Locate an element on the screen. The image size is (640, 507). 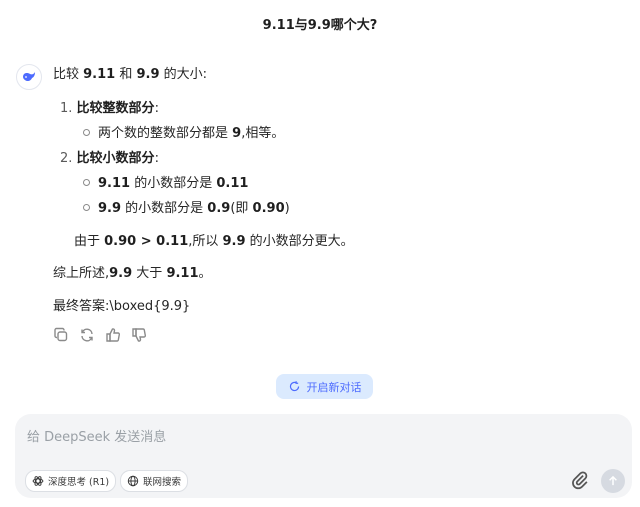
new-chat-icon is located at coordinates (294, 386).